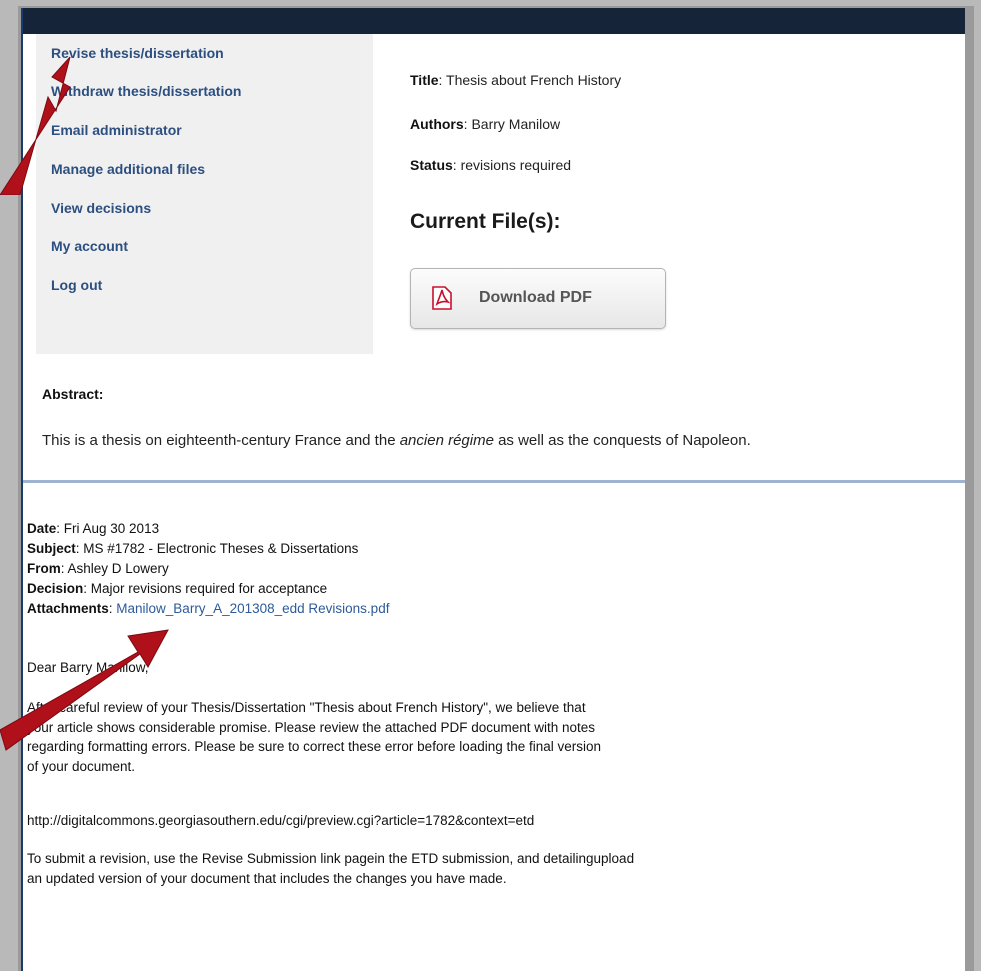 The image size is (981, 971). What do you see at coordinates (442, 298) in the screenshot?
I see `pdf-icon` at bounding box center [442, 298].